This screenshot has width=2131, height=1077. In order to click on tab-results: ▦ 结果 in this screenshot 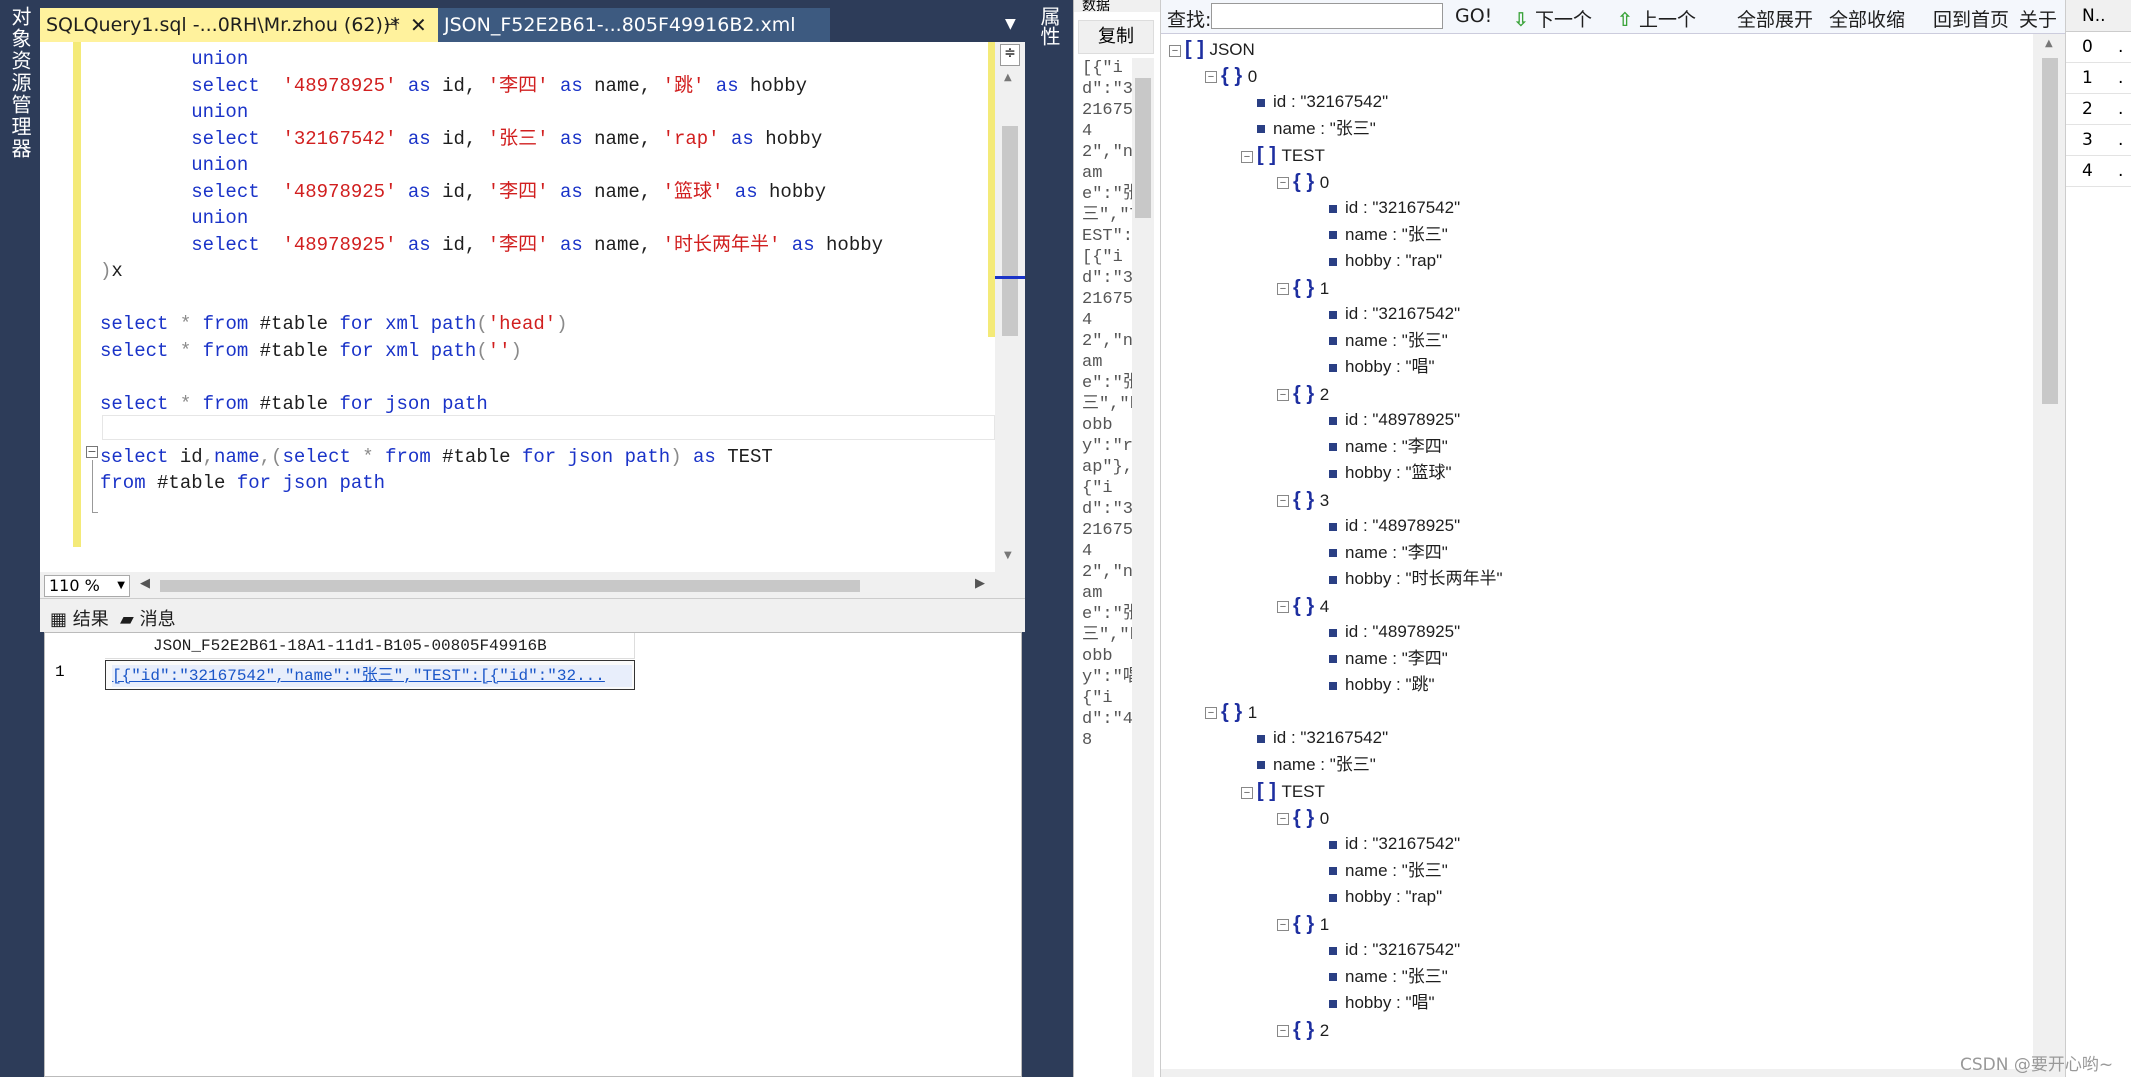, I will do `click(79, 618)`.